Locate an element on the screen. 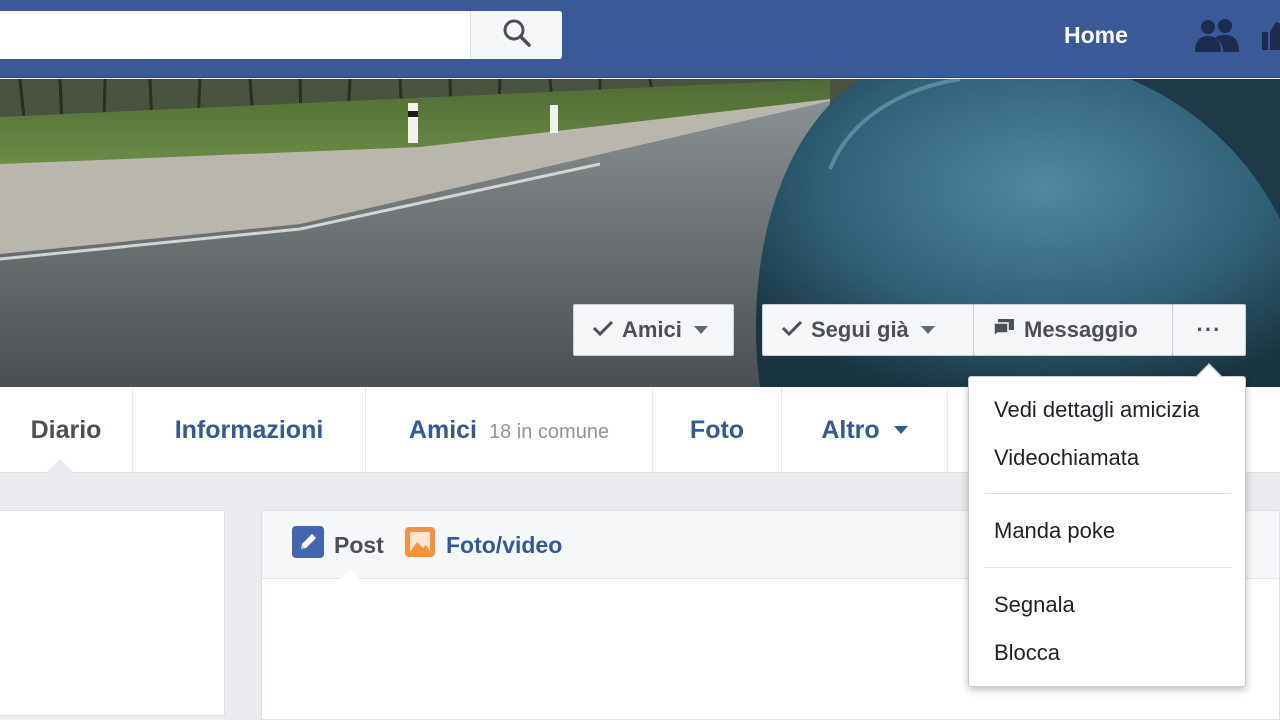  search-button is located at coordinates (516, 35).